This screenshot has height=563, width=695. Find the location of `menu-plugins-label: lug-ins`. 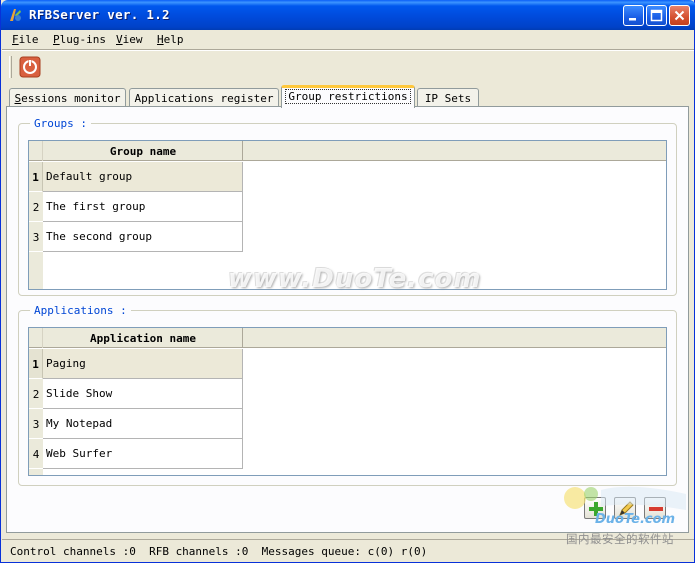

menu-plugins-label: lug-ins is located at coordinates (82, 39).